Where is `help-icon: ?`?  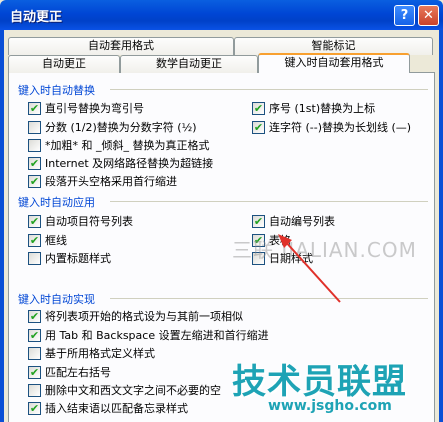
help-icon: ? is located at coordinates (404, 15).